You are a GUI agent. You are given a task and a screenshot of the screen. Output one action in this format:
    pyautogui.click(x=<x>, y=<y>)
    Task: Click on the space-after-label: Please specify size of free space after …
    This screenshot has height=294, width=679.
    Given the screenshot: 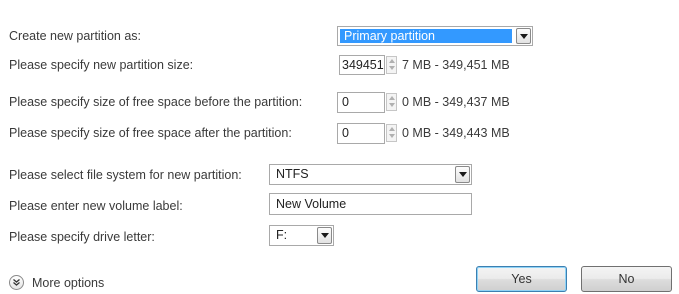 What is the action you would take?
    pyautogui.click(x=150, y=133)
    